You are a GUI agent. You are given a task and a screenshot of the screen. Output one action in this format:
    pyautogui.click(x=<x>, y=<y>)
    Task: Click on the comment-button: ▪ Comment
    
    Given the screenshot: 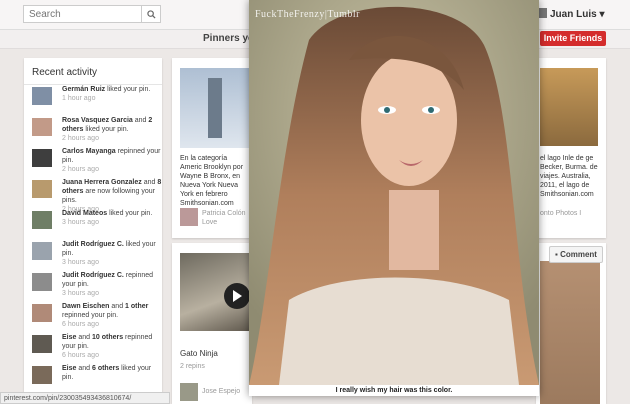 What is the action you would take?
    pyautogui.click(x=576, y=254)
    